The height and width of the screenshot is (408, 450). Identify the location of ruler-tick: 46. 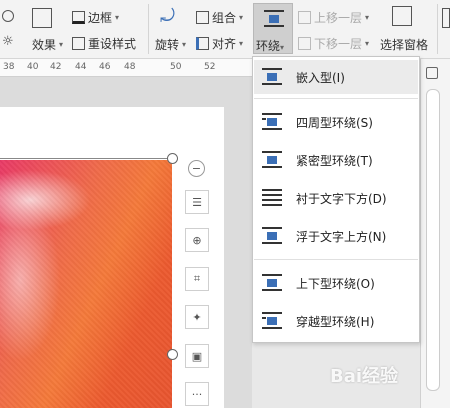
(105, 67).